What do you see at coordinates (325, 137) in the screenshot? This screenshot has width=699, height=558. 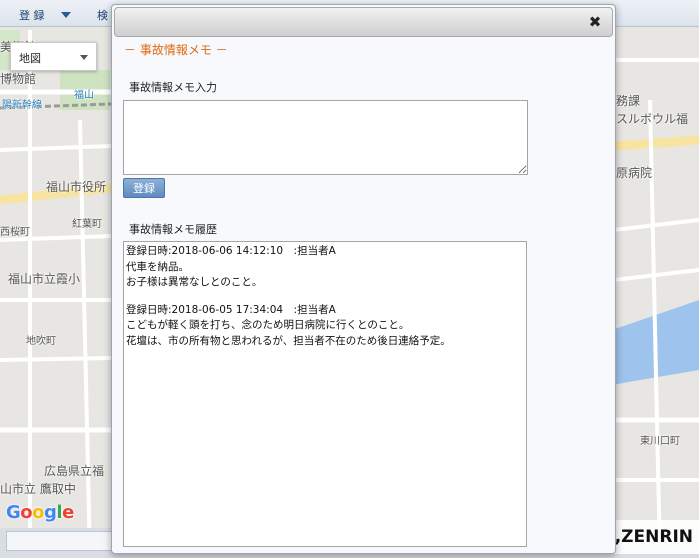 I see `memo-input` at bounding box center [325, 137].